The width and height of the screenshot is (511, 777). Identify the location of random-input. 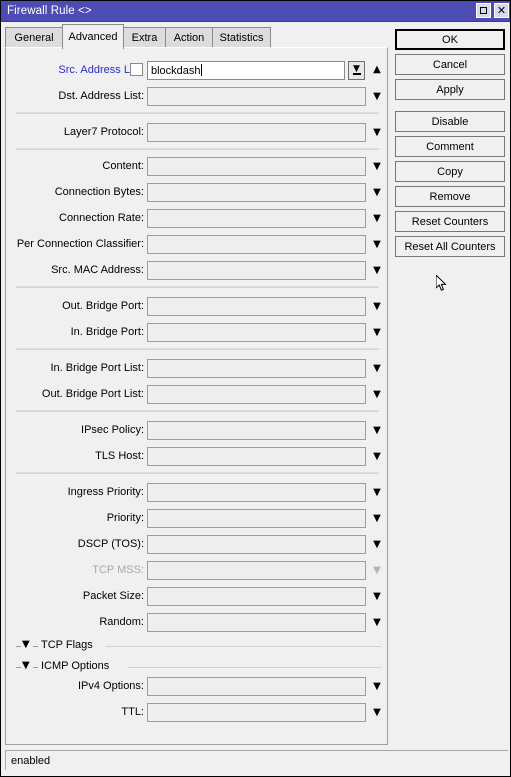
(256, 622).